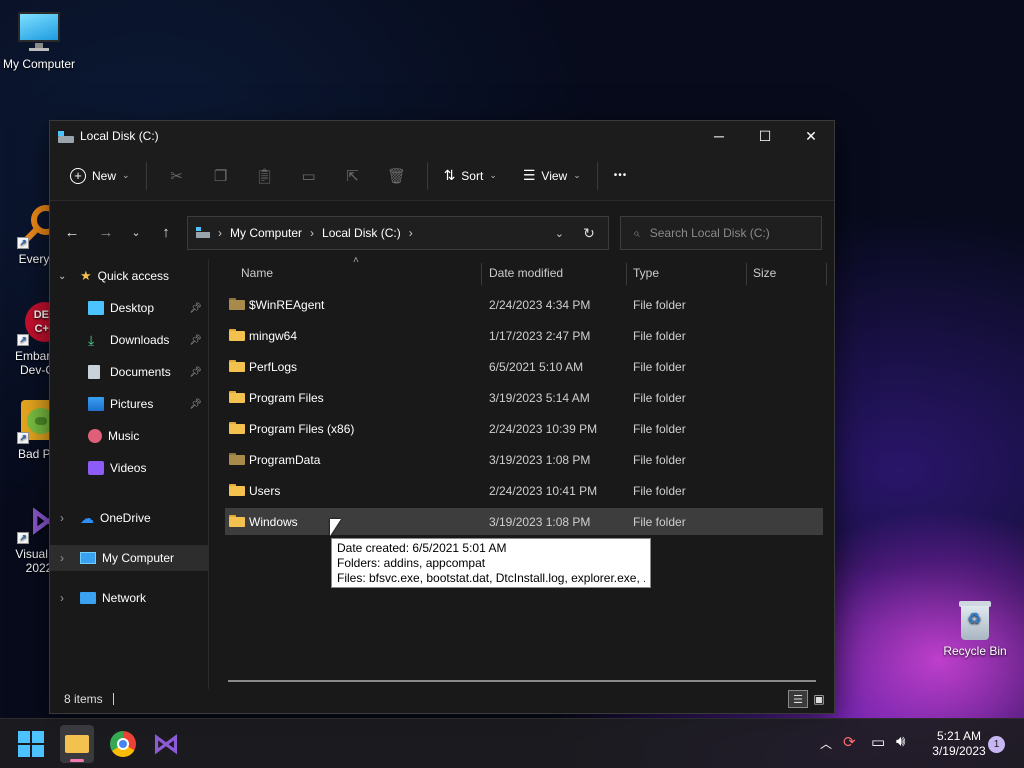 The image size is (1024, 768). What do you see at coordinates (361, 233) in the screenshot?
I see `breadcrumb-local-disk: Local Disk (C:)` at bounding box center [361, 233].